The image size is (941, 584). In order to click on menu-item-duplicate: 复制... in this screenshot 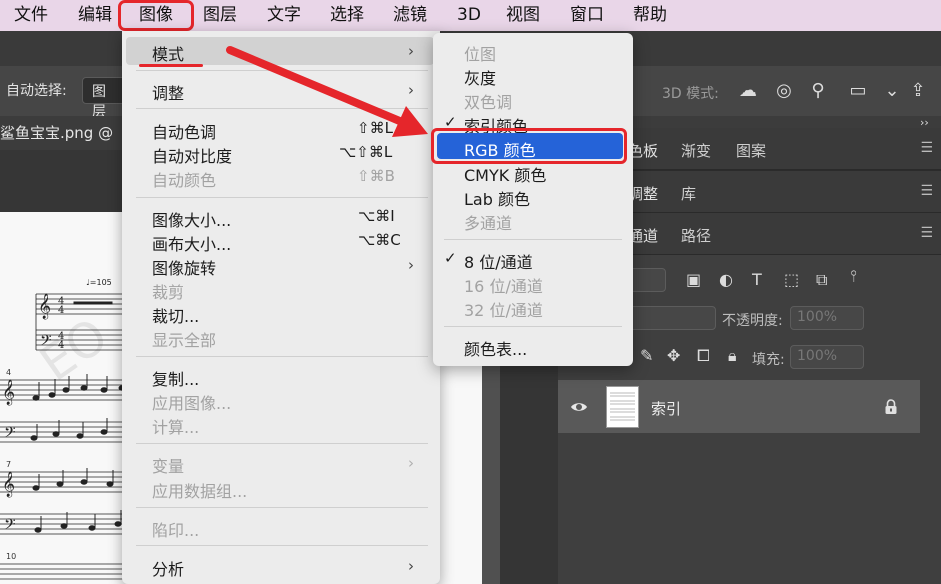, I will do `click(175, 378)`.